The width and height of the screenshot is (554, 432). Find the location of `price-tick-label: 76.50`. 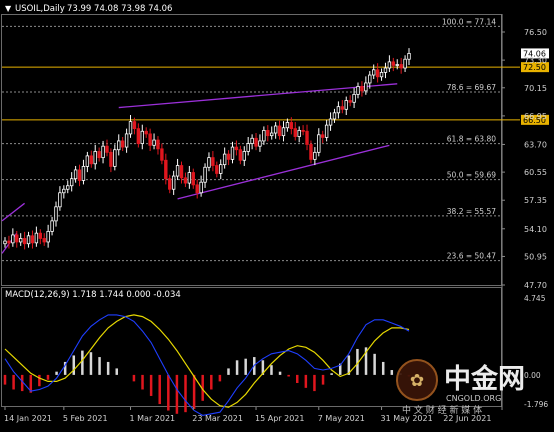

price-tick-label: 76.50 is located at coordinates (535, 32).